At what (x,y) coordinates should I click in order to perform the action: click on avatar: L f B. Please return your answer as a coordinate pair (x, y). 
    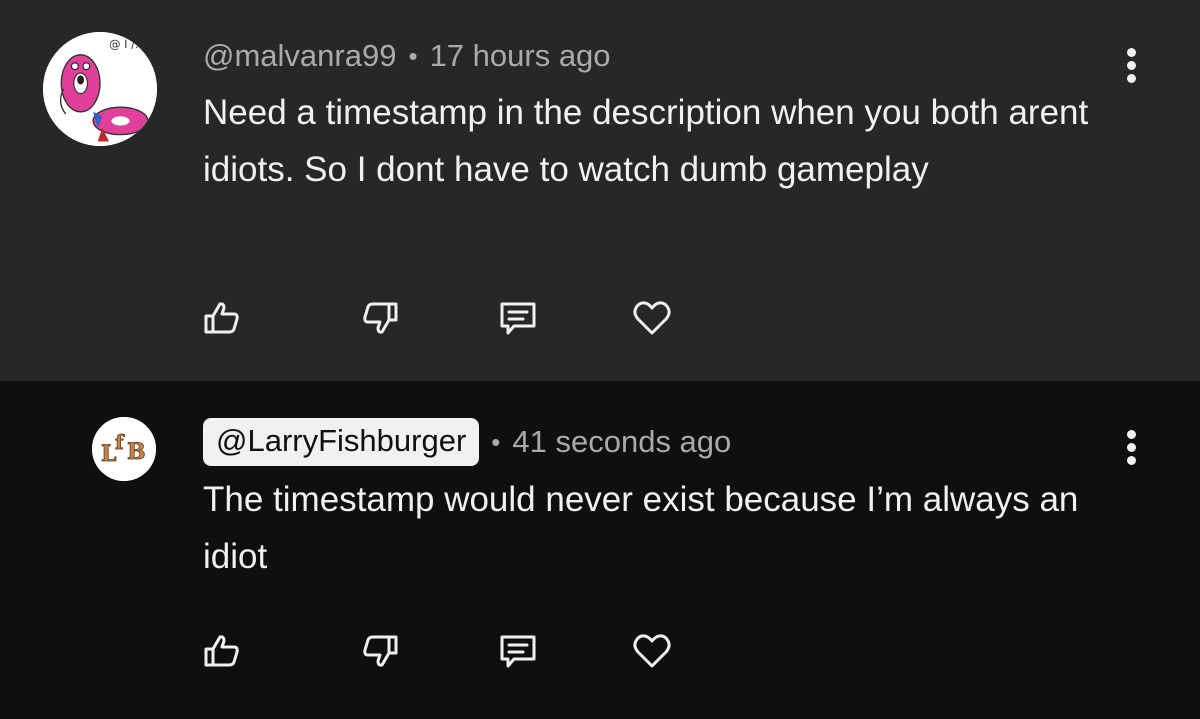
    Looking at the image, I should click on (124, 449).